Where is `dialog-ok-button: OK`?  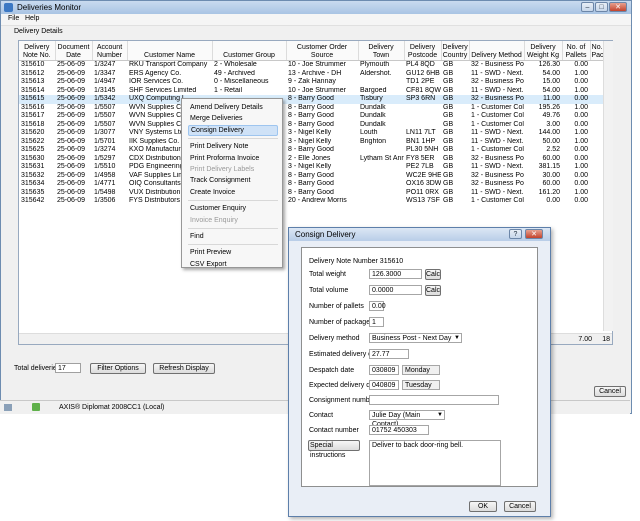
dialog-ok-button: OK is located at coordinates (483, 506).